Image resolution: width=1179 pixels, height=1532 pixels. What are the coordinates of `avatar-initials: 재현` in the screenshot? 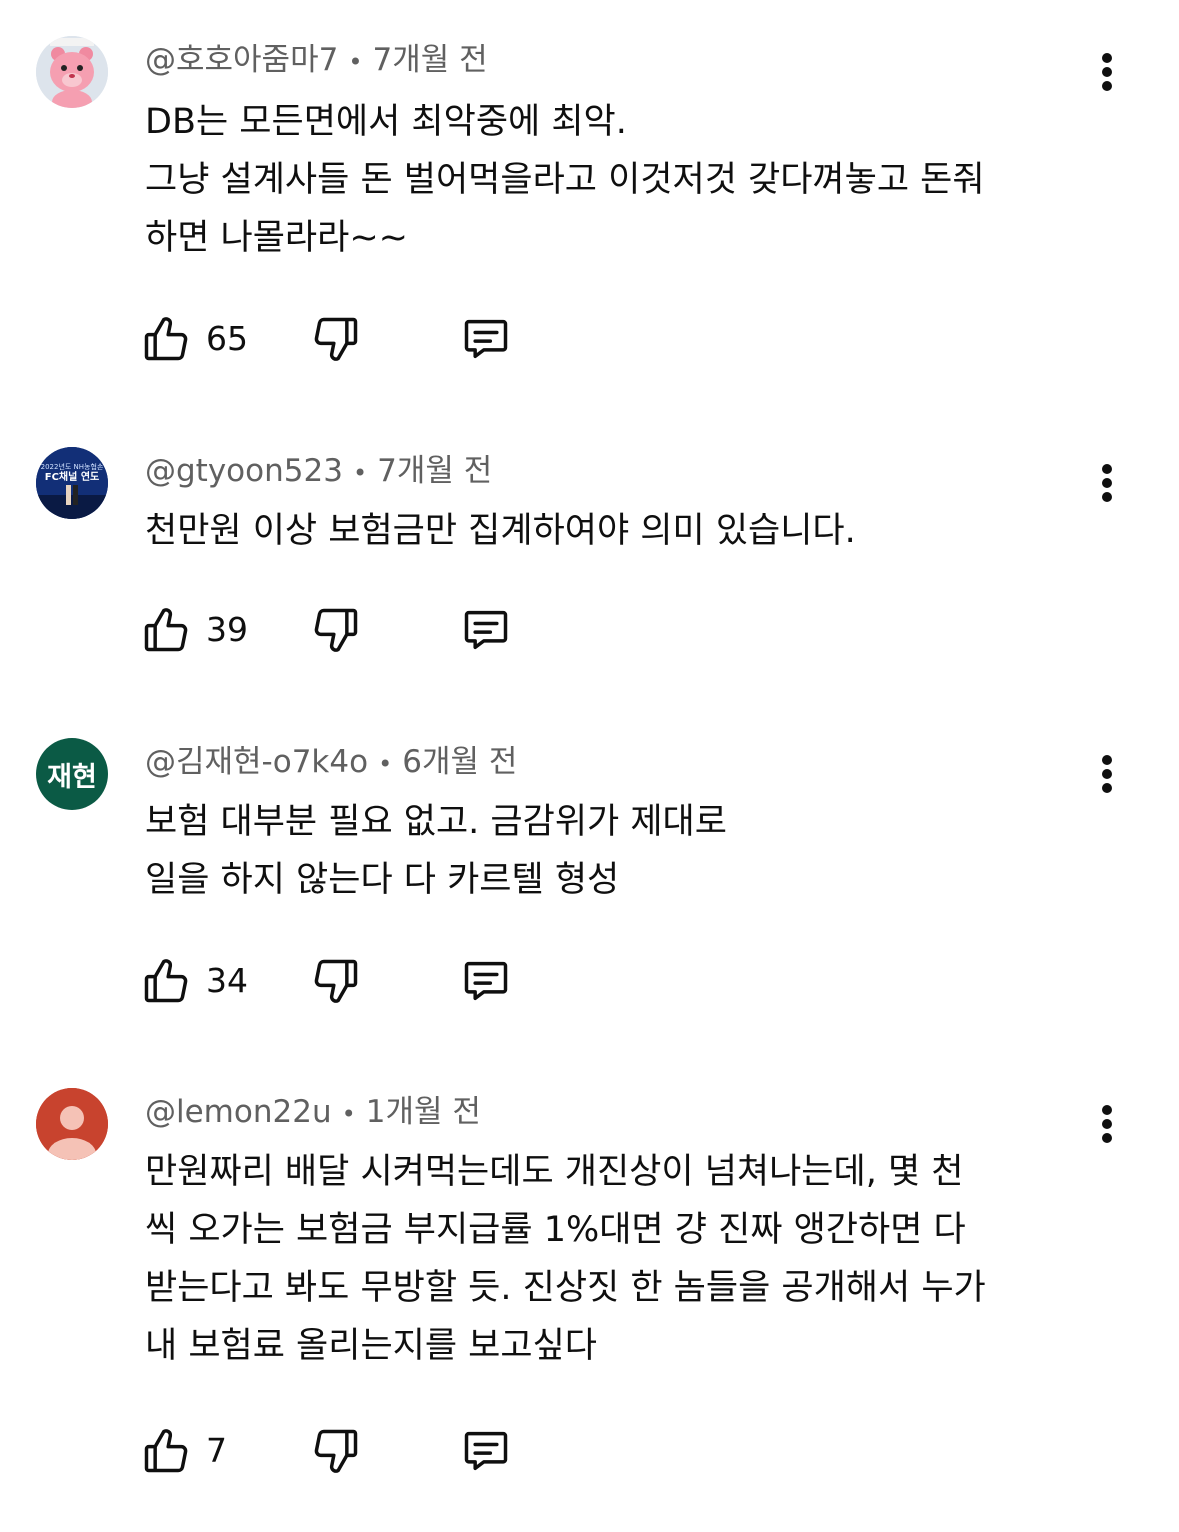 It's located at (72, 777).